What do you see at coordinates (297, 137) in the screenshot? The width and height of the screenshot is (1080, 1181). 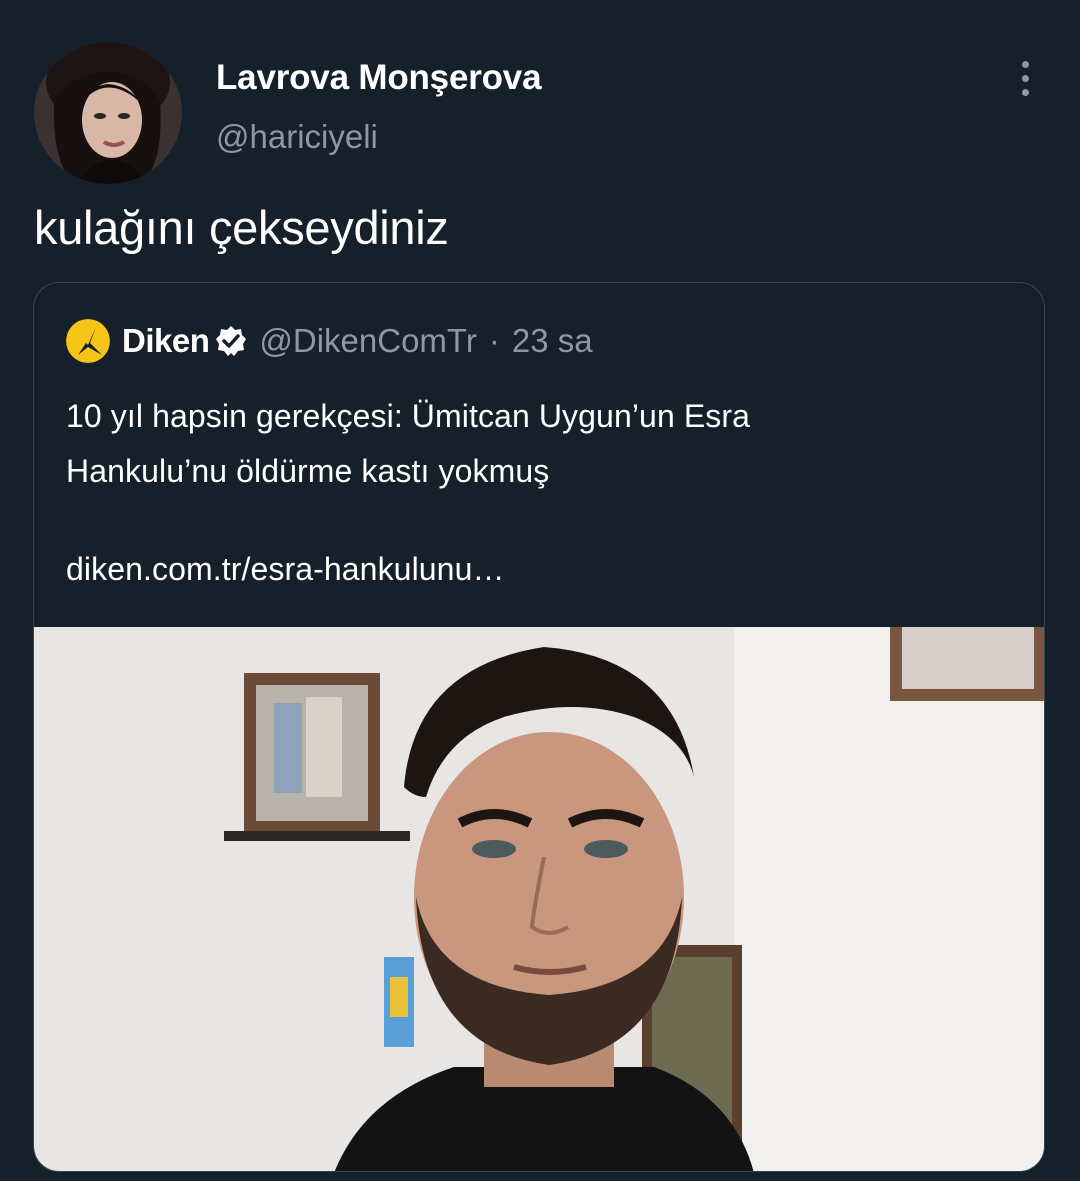 I see `author-handle: @hariciyeli` at bounding box center [297, 137].